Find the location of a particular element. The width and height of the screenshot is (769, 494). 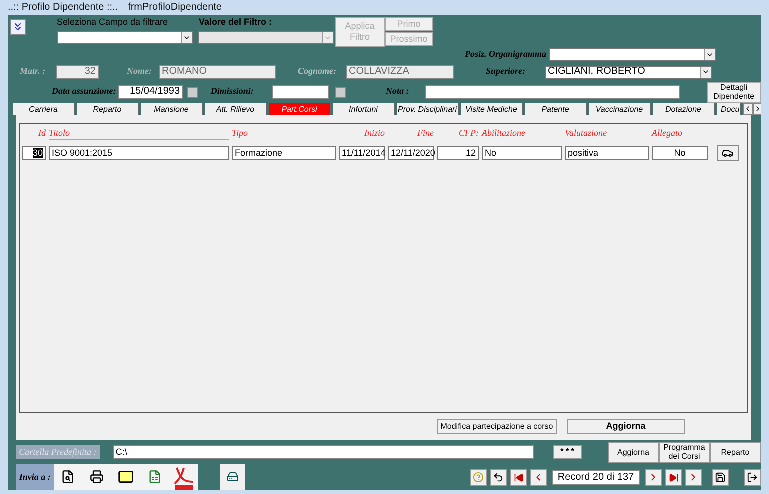

car-icon is located at coordinates (728, 153).